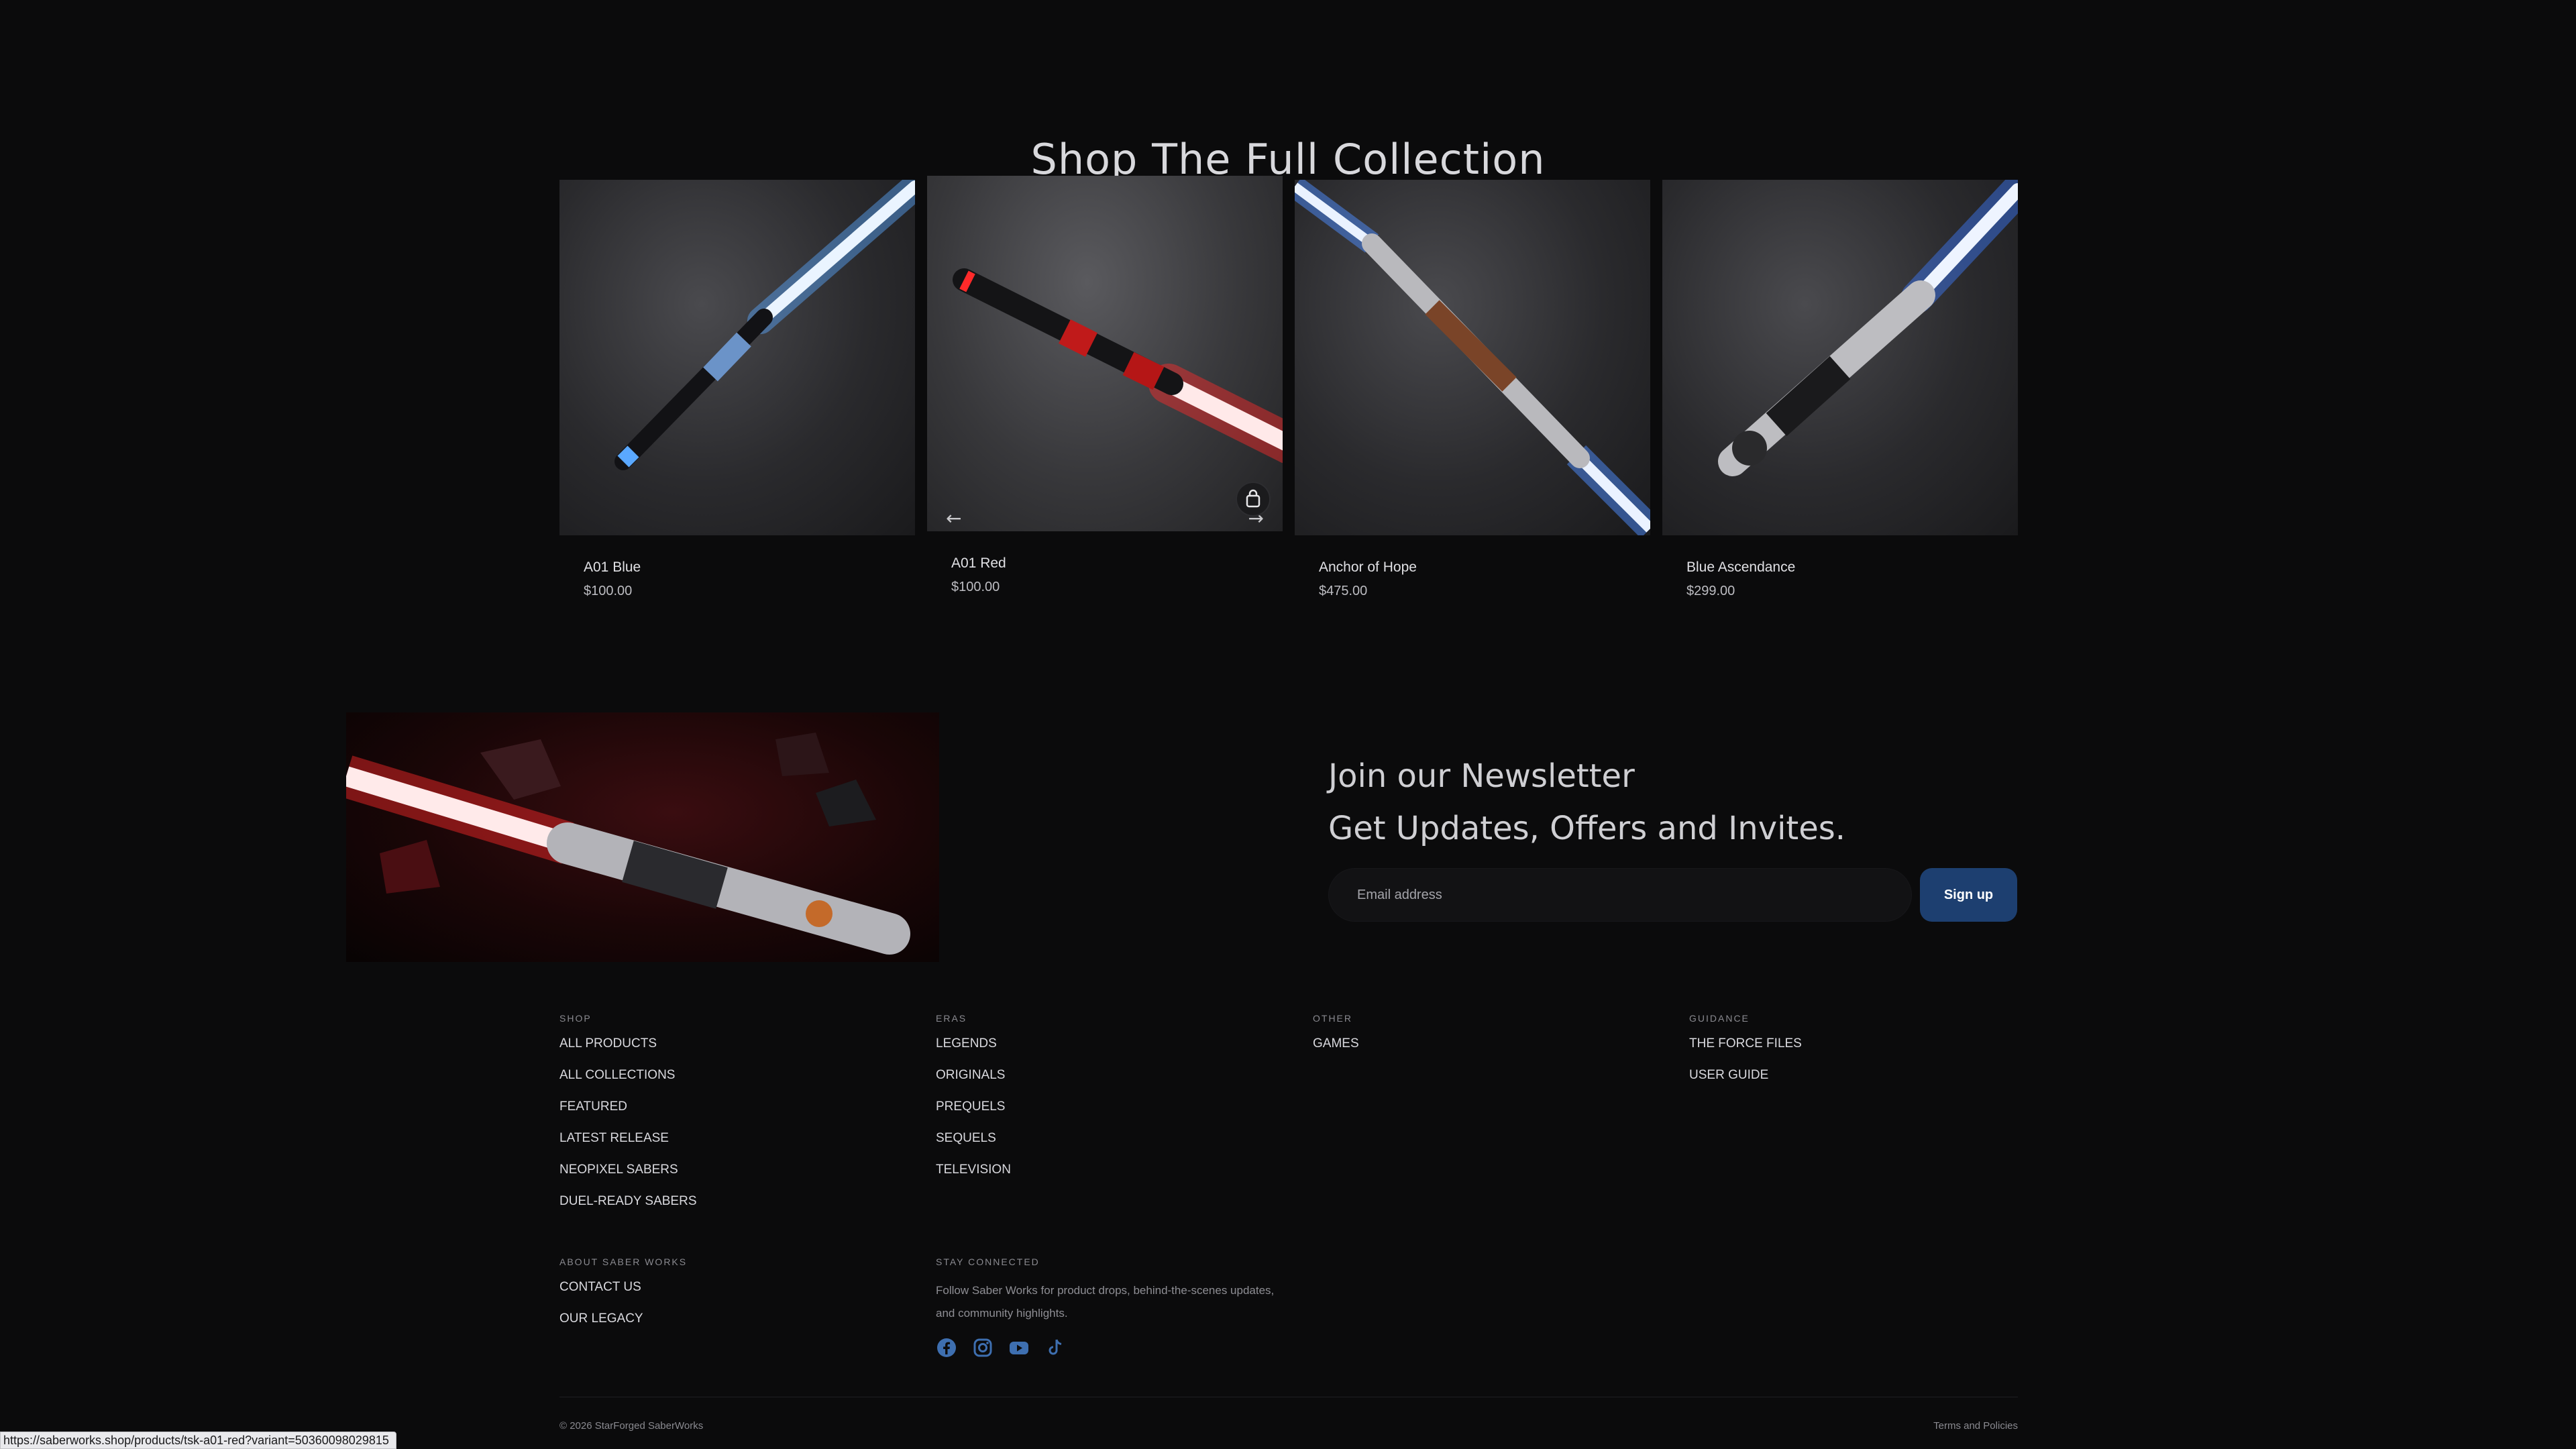  Describe the element at coordinates (1745, 1051) in the screenshot. I see `menu-link: THE FORCE FILES` at that location.